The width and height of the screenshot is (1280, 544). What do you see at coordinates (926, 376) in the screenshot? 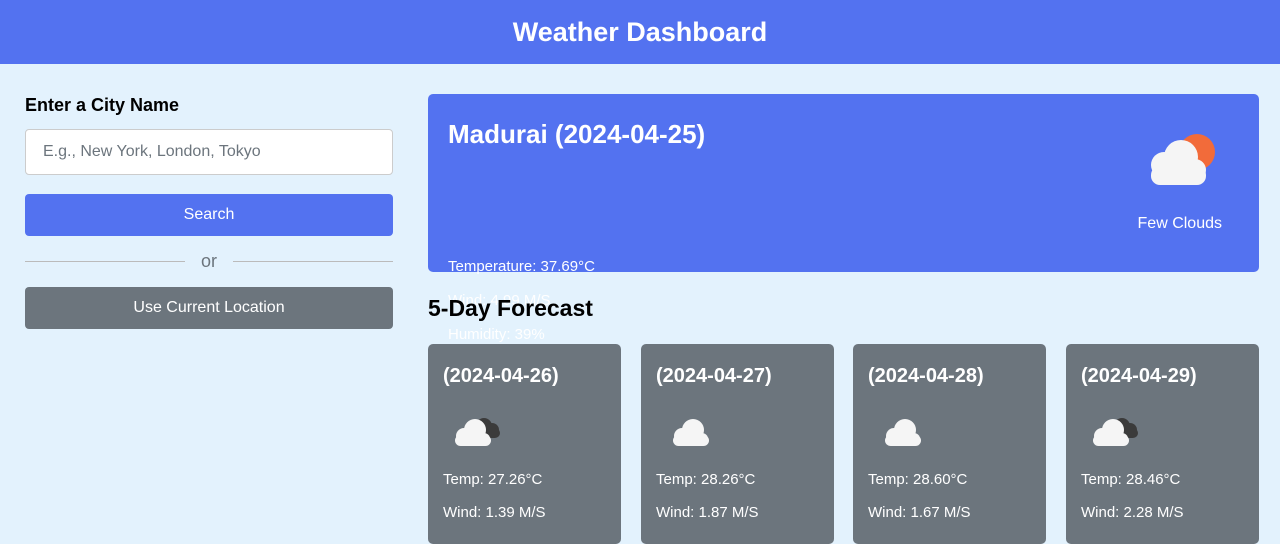
I see `forecast-date: (2024-04-28)` at bounding box center [926, 376].